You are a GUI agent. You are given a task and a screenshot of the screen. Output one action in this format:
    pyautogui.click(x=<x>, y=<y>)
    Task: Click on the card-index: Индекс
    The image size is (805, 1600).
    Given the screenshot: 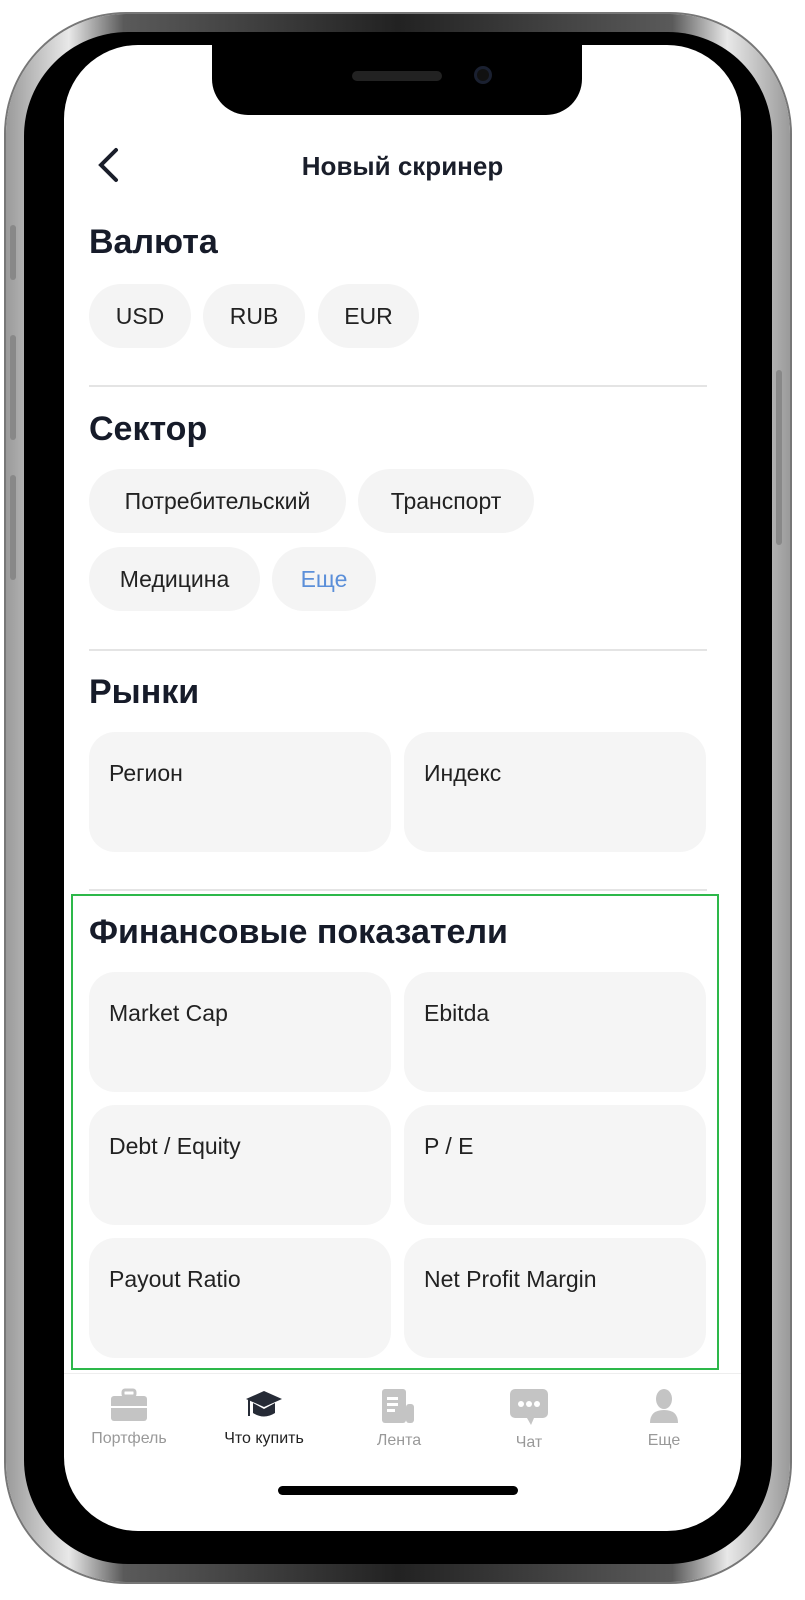 What is the action you would take?
    pyautogui.click(x=555, y=792)
    